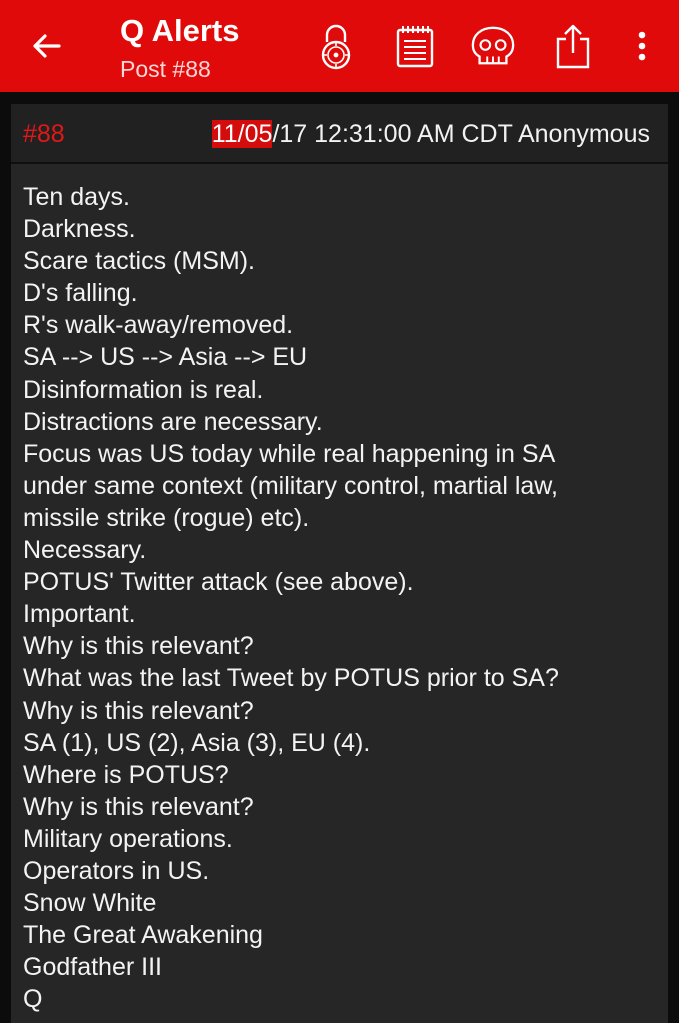  Describe the element at coordinates (242, 134) in the screenshot. I see `date-highlight: 11/05` at that location.